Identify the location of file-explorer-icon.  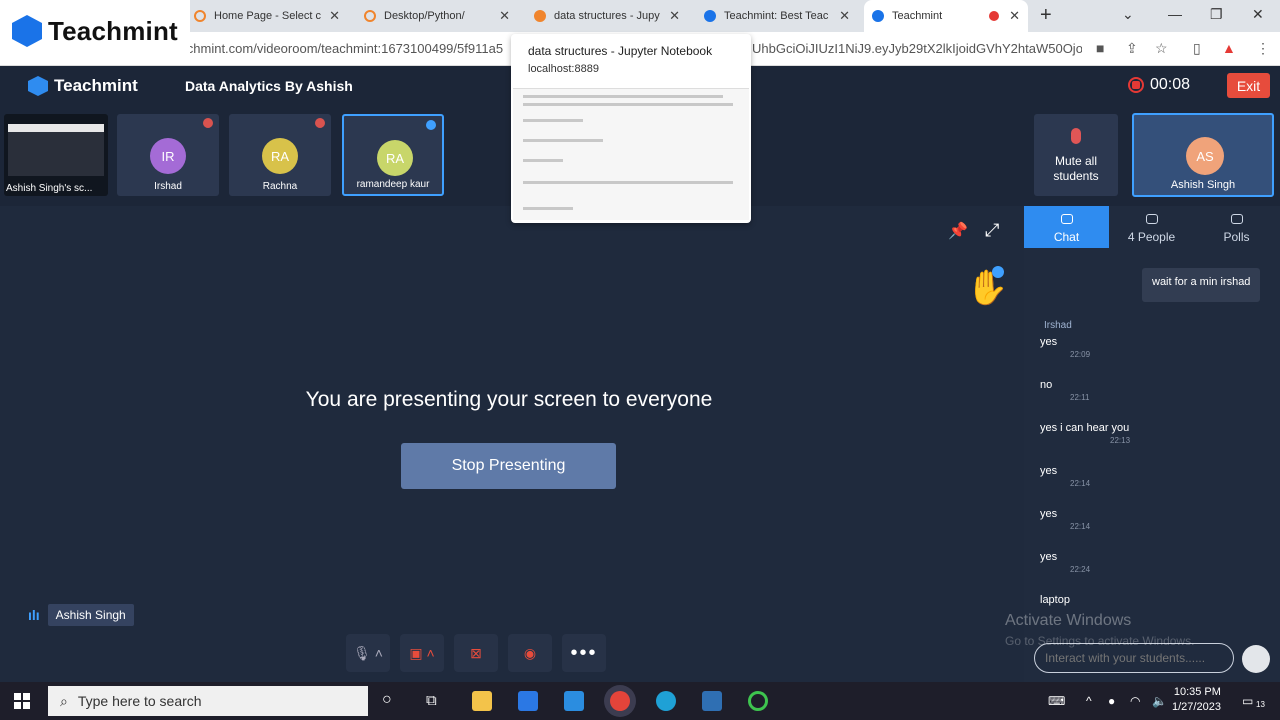
(482, 701).